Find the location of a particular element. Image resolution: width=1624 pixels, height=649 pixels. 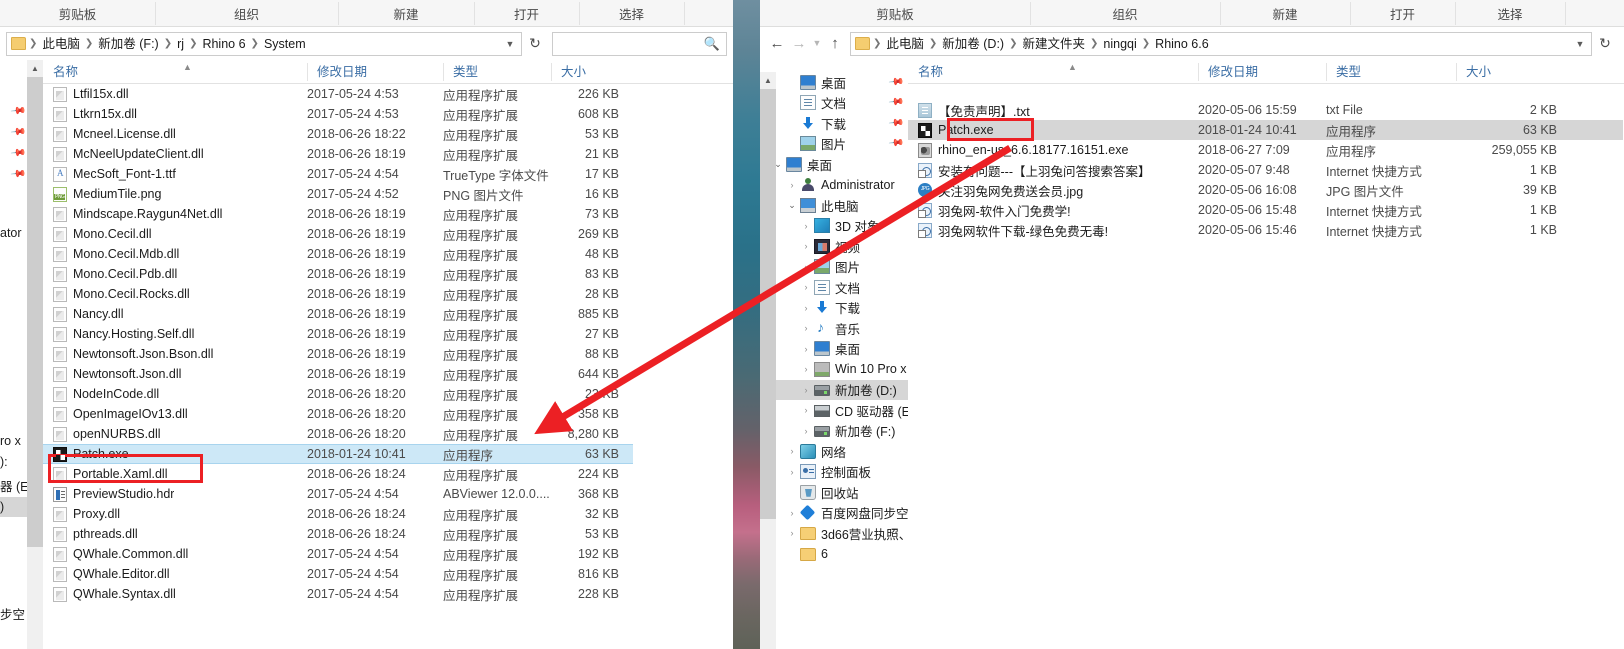

file-name-cell: 关注羽兔网免费送会员.jpg is located at coordinates (1053, 190).